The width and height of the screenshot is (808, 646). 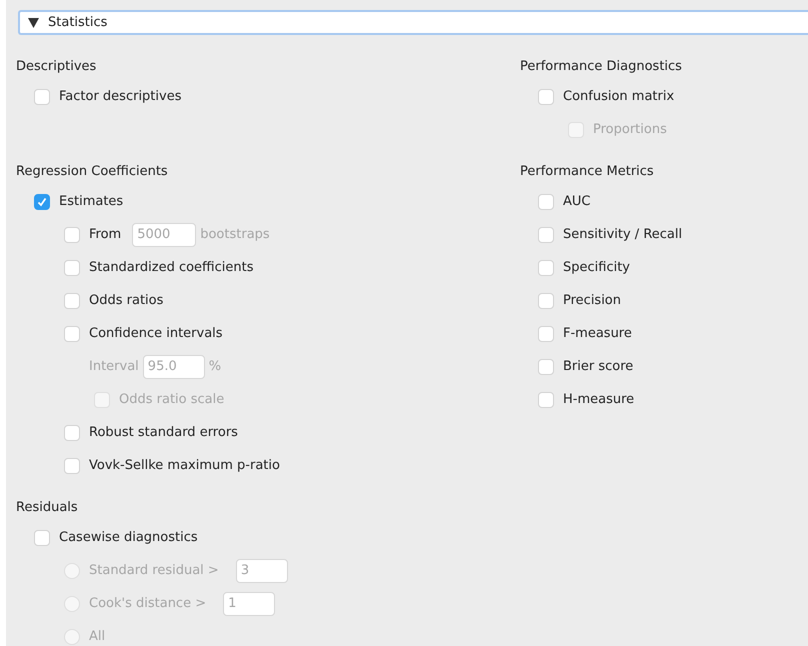 I want to click on group-heading: Descriptives, so click(x=57, y=67).